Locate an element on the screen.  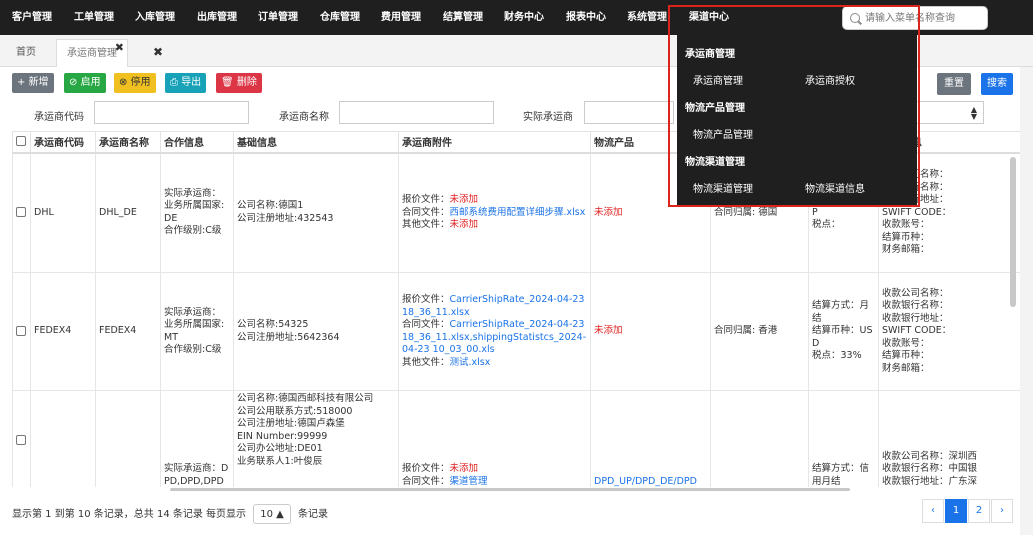
cell-coop: 实际承运商：DPD,DPD,DPD is located at coordinates (197, 438).